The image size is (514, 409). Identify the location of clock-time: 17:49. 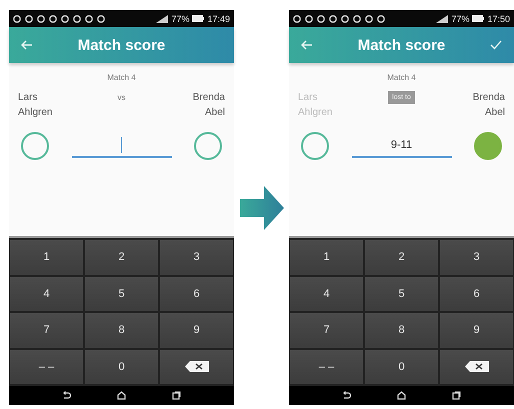
(218, 19).